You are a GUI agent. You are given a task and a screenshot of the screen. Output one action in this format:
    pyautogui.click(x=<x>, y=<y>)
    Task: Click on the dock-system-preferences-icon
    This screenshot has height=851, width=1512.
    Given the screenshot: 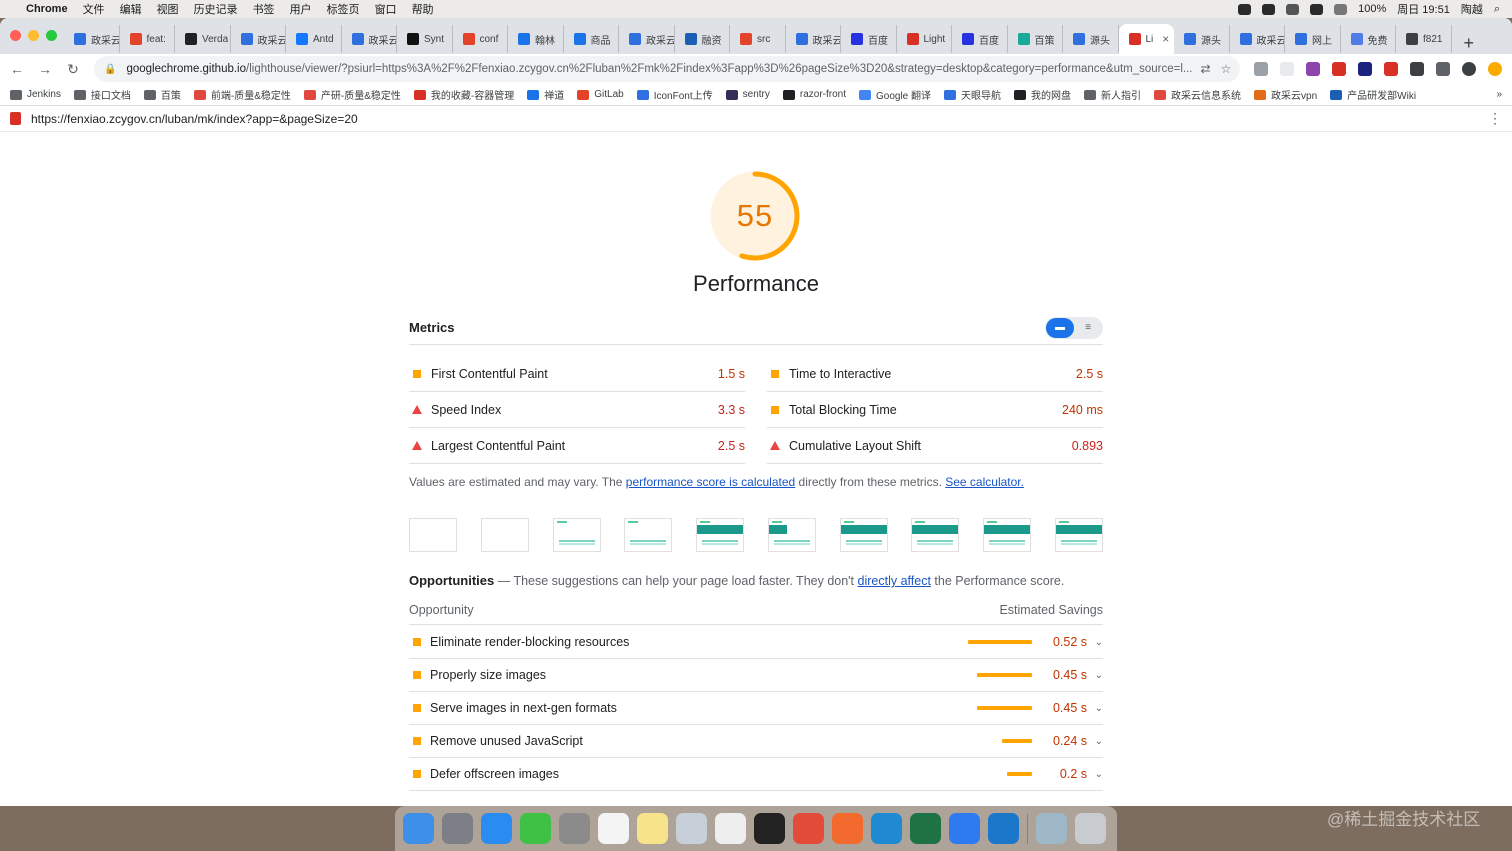 What is the action you would take?
    pyautogui.click(x=574, y=828)
    